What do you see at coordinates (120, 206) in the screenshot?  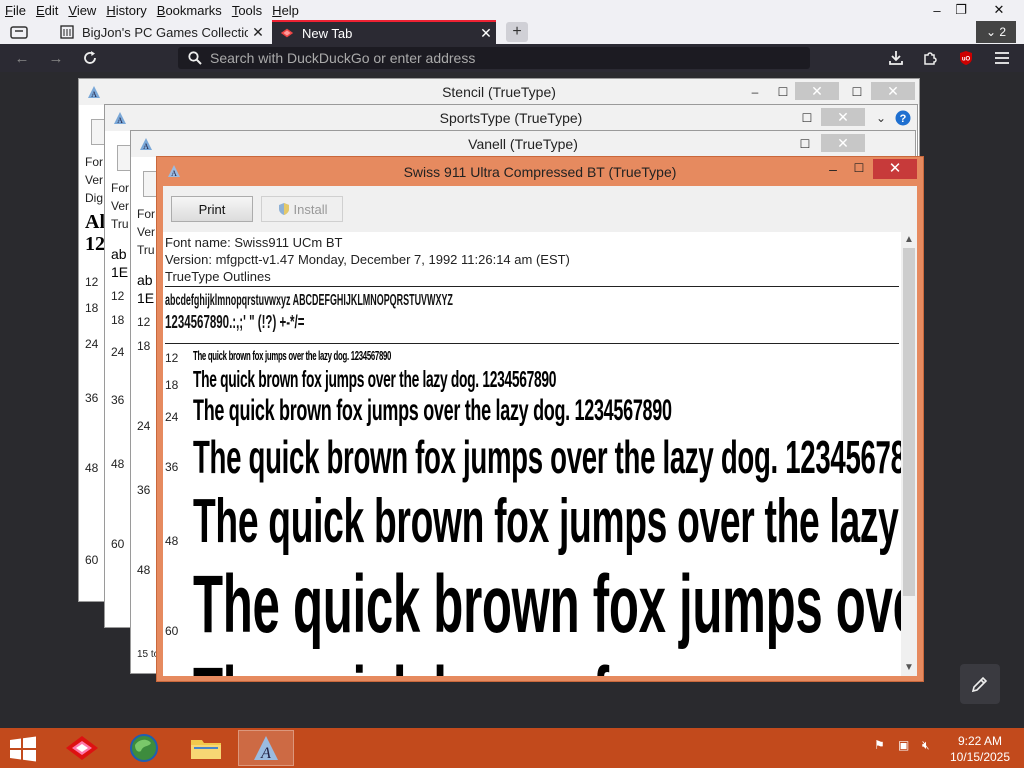 I see `info-line: Ver` at bounding box center [120, 206].